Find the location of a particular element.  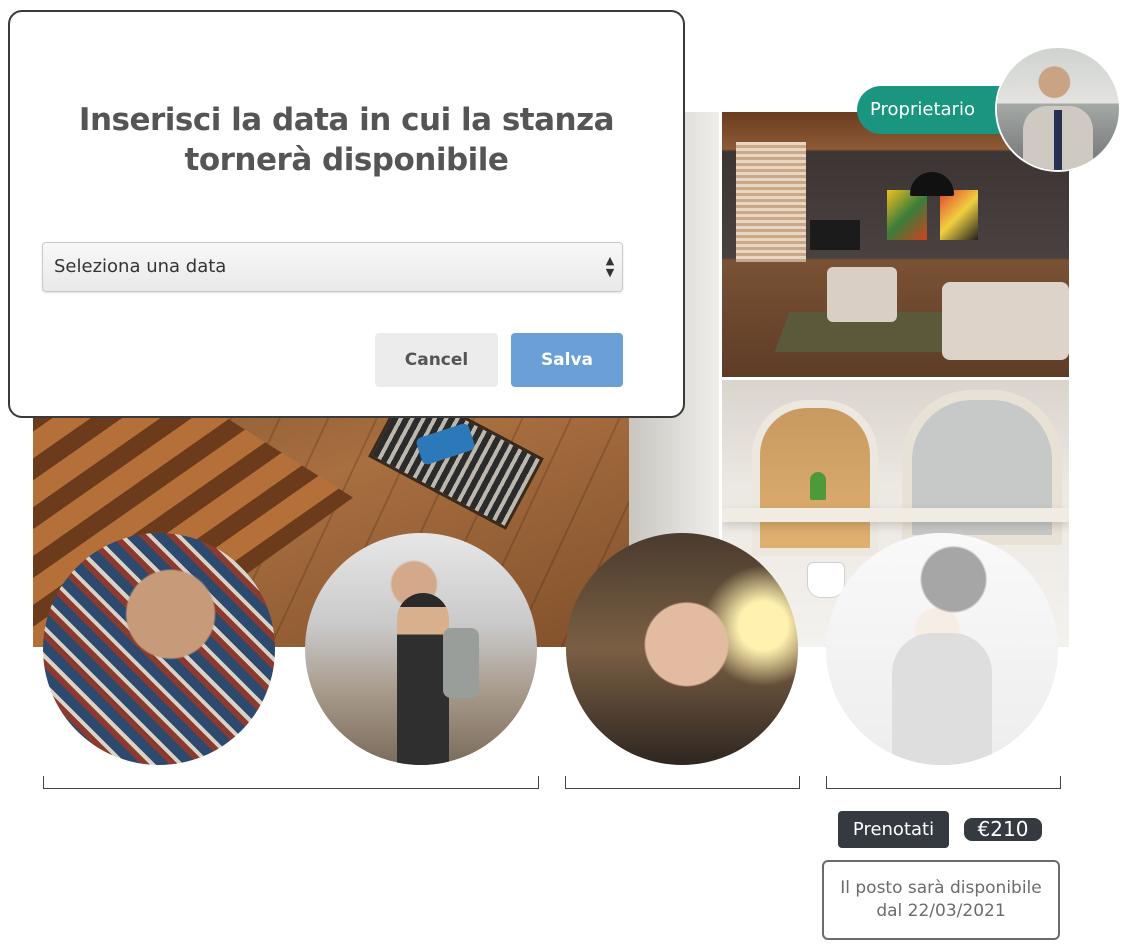

price-badge: €210 is located at coordinates (1003, 829).